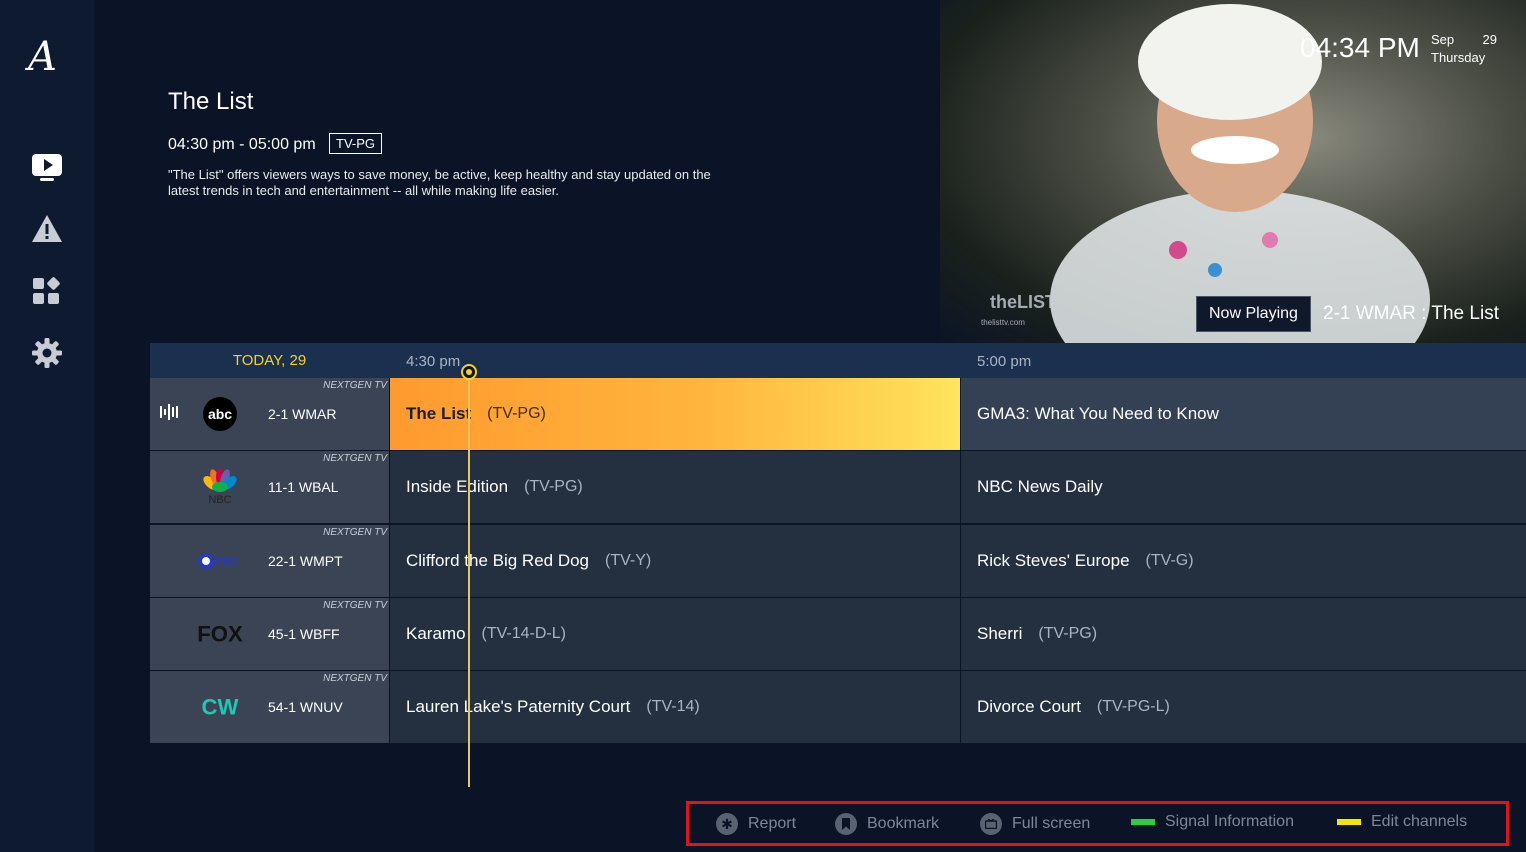  What do you see at coordinates (727, 824) in the screenshot?
I see `asterisk-icon: ✱` at bounding box center [727, 824].